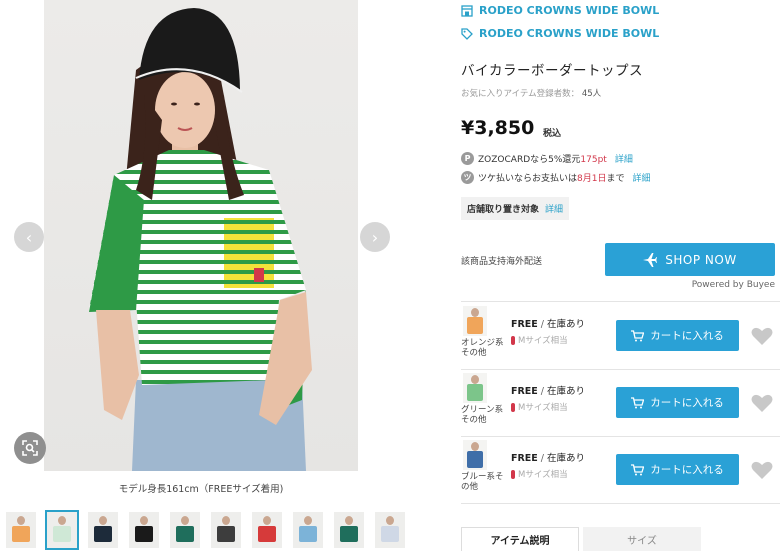 The image size is (780, 551). I want to click on detail-tabs: アイテム説明 サイズ, so click(620, 539).